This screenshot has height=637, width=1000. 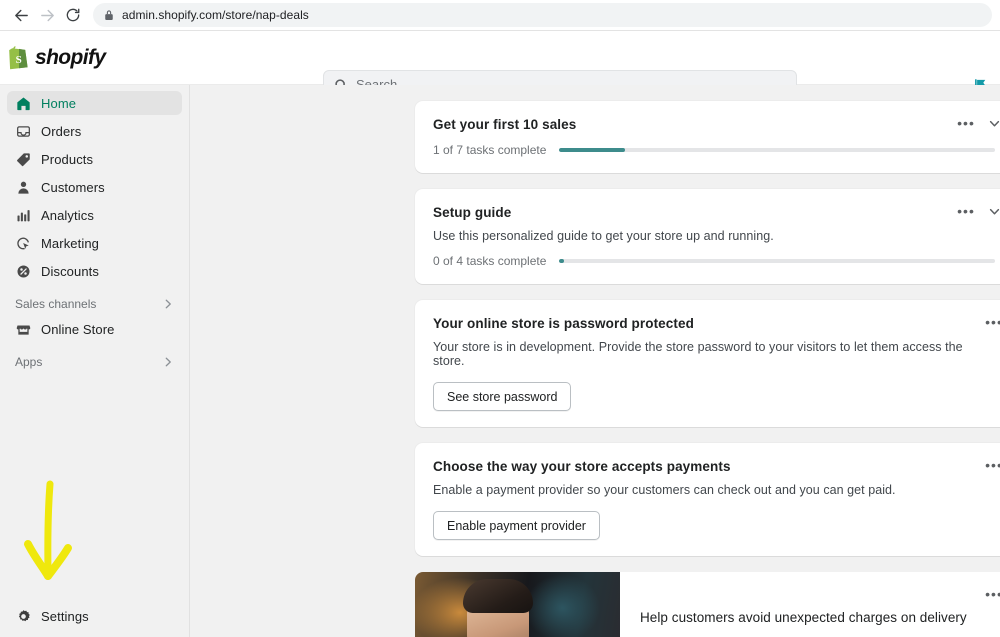 I want to click on sidebar-item-label: Marketing, so click(x=70, y=243).